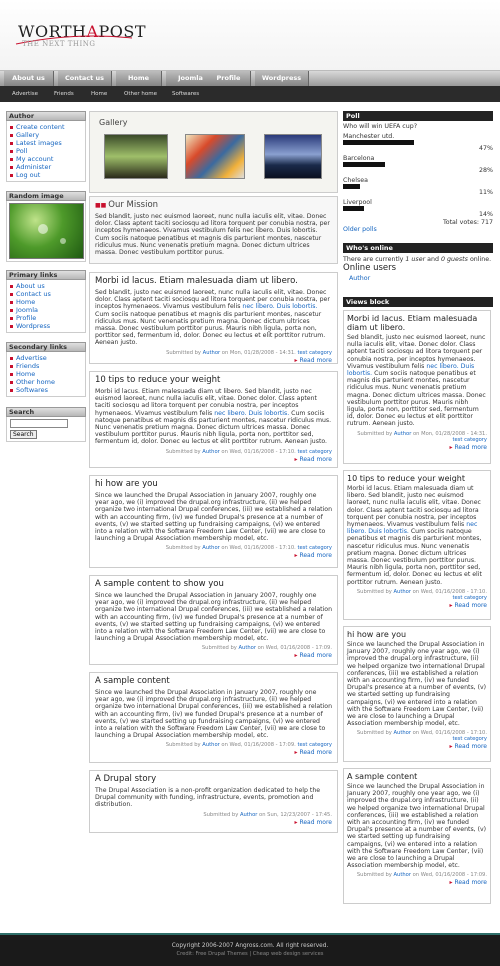 The image size is (500, 966). I want to click on nav-tab-profile: Profile, so click(229, 78).